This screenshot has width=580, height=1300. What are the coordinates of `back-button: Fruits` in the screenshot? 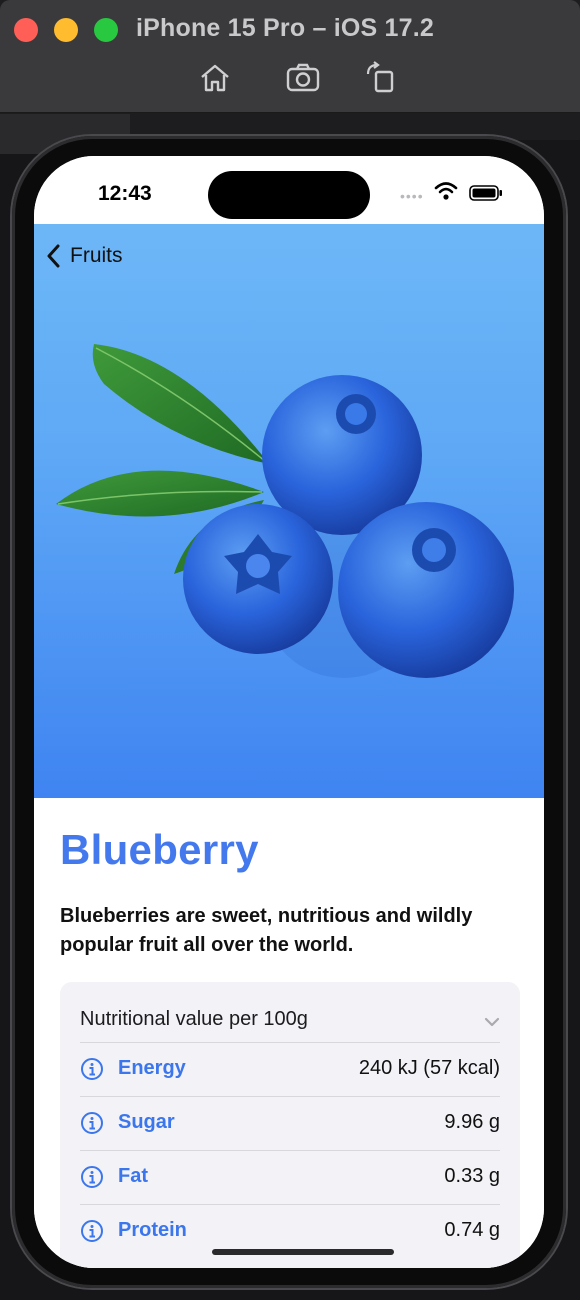 It's located at (83, 256).